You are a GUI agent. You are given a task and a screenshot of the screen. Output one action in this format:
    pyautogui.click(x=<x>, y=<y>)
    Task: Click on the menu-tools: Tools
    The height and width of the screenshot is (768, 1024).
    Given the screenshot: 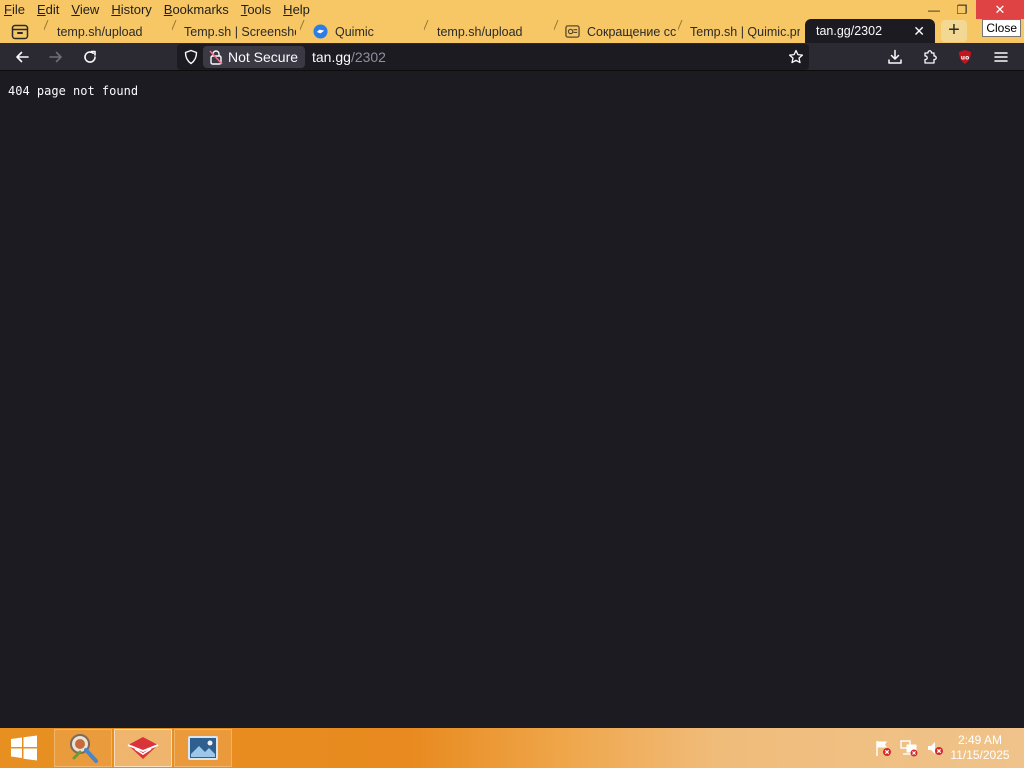 What is the action you would take?
    pyautogui.click(x=256, y=9)
    